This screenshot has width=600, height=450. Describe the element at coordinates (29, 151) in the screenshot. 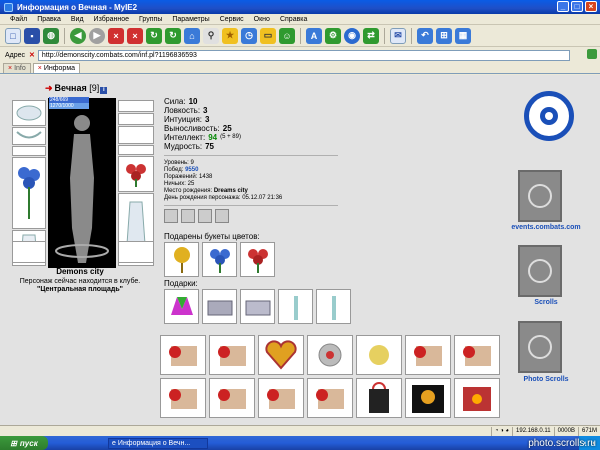

I see `slot-belt` at that location.